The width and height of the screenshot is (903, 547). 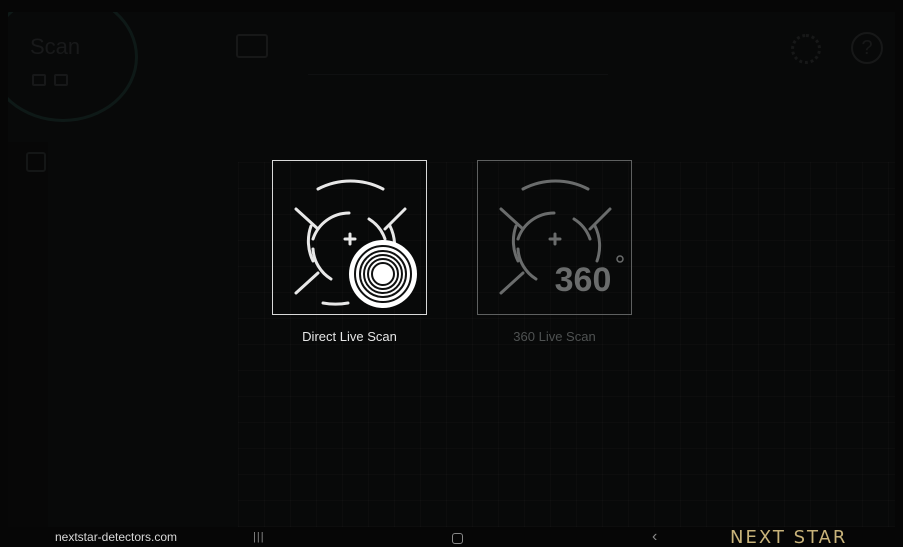 What do you see at coordinates (654, 537) in the screenshot?
I see `back-icon: ‹` at bounding box center [654, 537].